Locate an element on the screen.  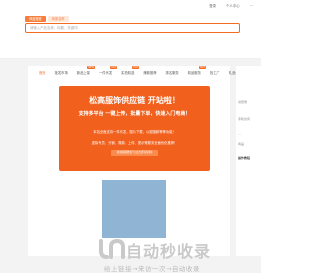
nav-item-label: 新品上架 is located at coordinates (83, 72).